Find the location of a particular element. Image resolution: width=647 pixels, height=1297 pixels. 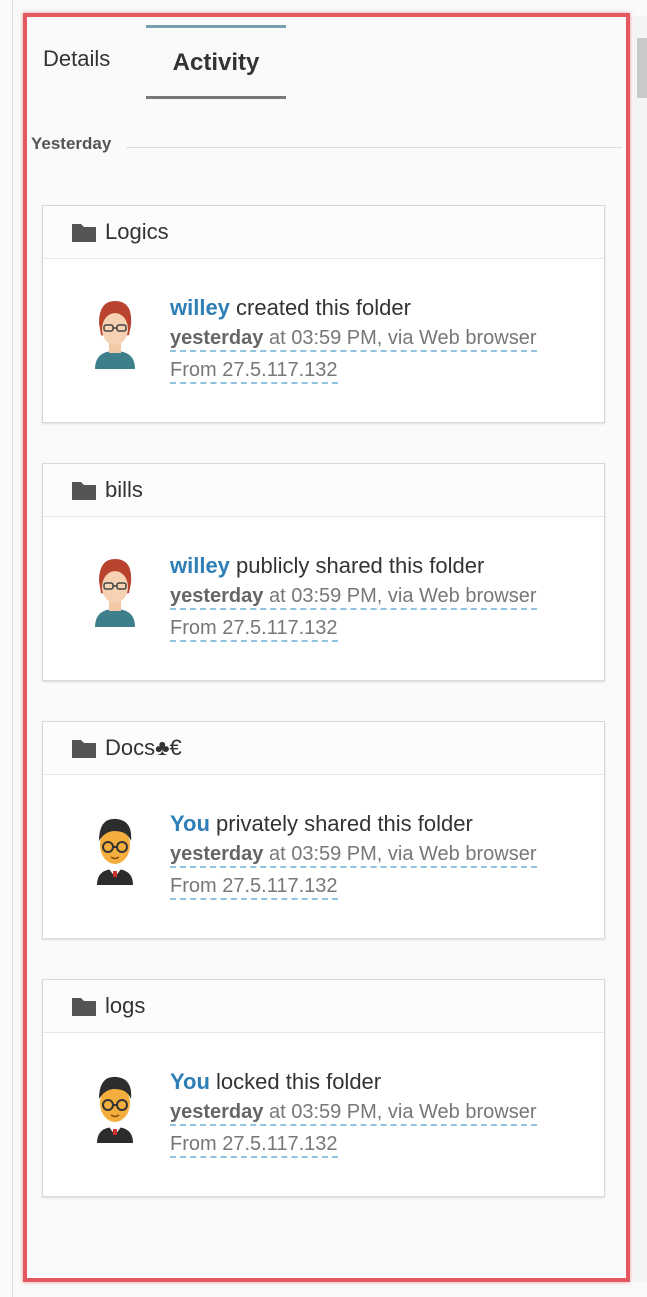

panel-left-border is located at coordinates (12, 648).